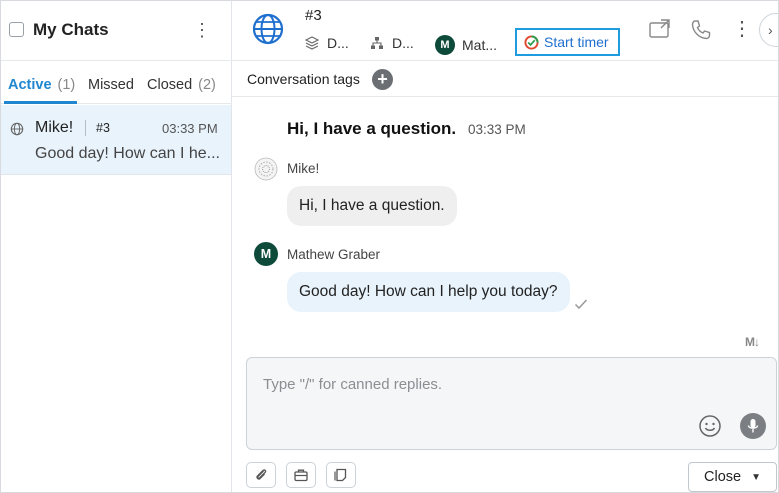  What do you see at coordinates (428, 292) in the screenshot?
I see `agent-message-bubble: Good day! How can I help you today?` at bounding box center [428, 292].